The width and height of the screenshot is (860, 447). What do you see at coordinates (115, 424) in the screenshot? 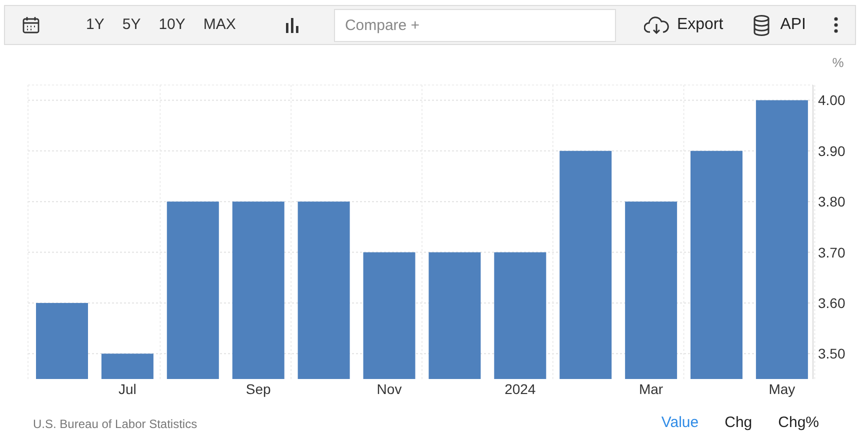
I see `source-text: U.S. Bureau of Labor Statistics` at bounding box center [115, 424].